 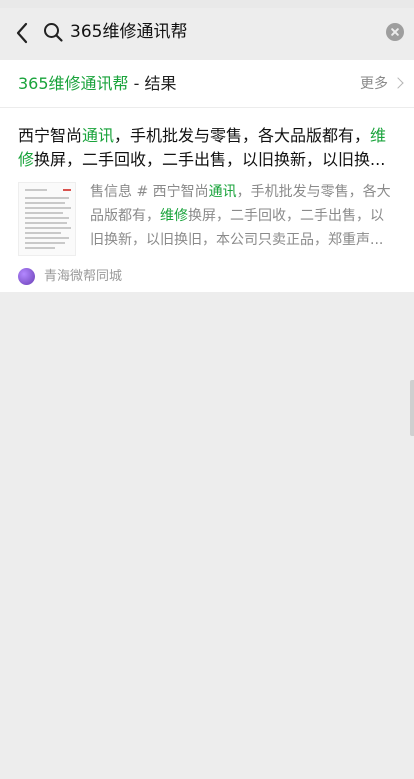 What do you see at coordinates (149, 192) in the screenshot?
I see `result-snippet-segment: 售信息 # 西宁智尚` at bounding box center [149, 192].